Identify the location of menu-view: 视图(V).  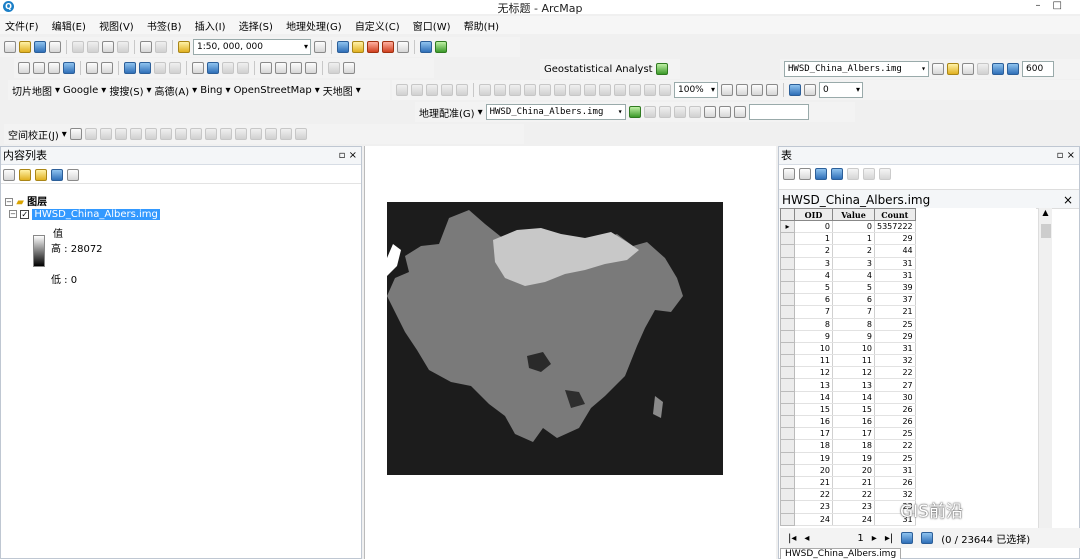
(116, 25).